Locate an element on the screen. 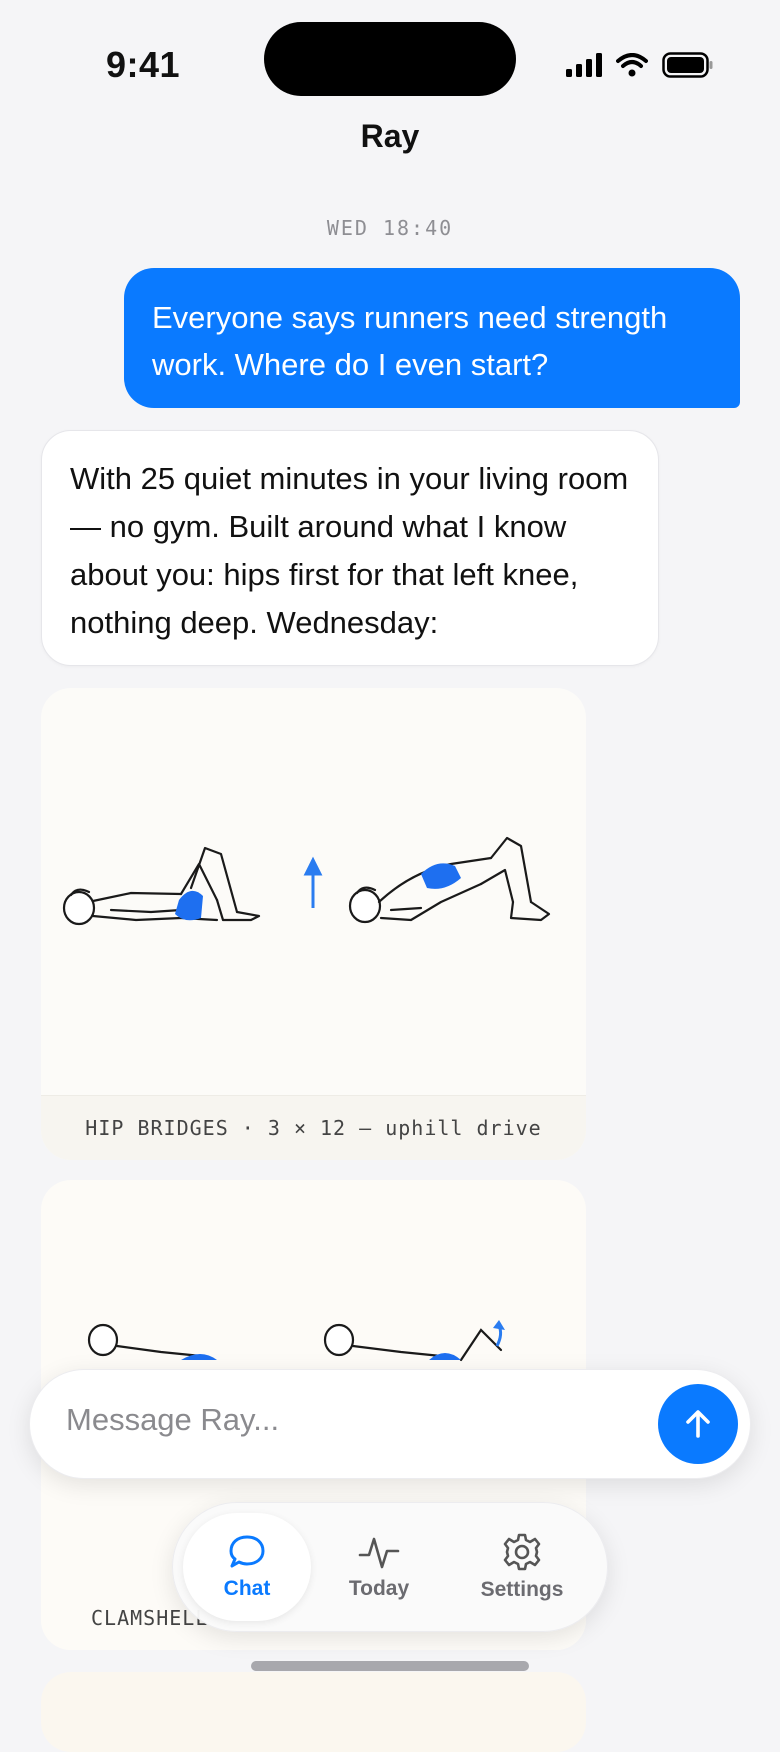 This screenshot has height=1752, width=780. tab-label: Today is located at coordinates (379, 1588).